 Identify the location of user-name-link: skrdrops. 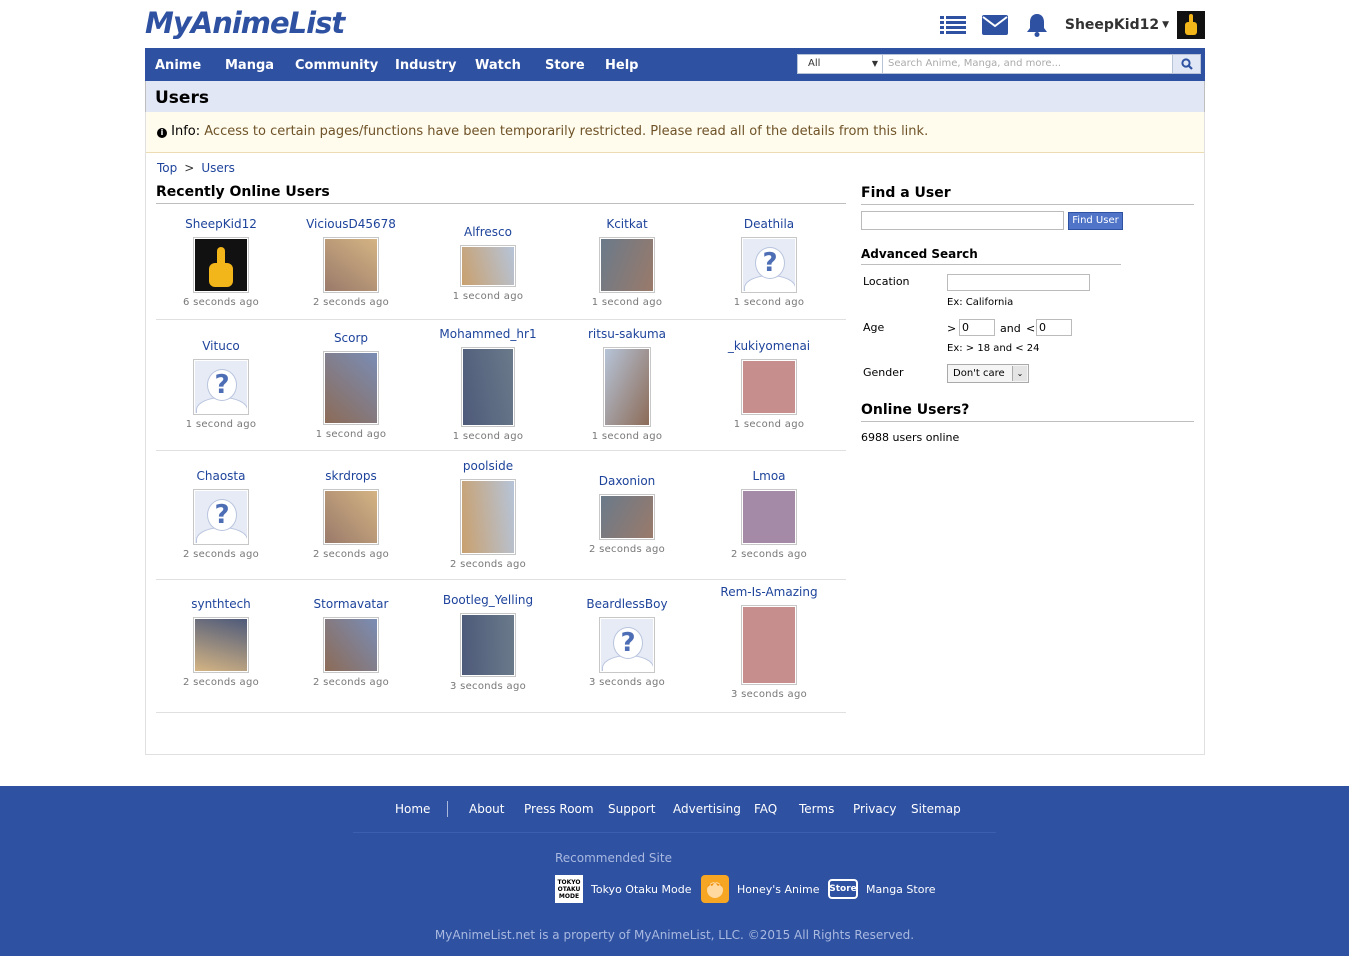
(351, 476).